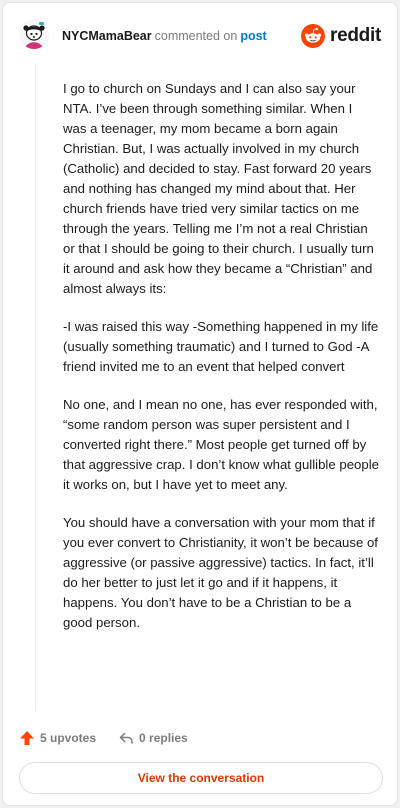  What do you see at coordinates (163, 738) in the screenshot?
I see `reply-count: 0 replies` at bounding box center [163, 738].